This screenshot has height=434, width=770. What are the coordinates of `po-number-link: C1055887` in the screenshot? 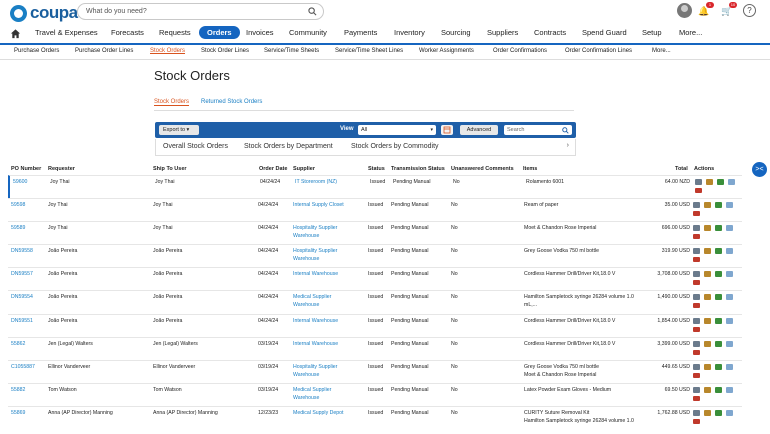 It's located at (23, 367).